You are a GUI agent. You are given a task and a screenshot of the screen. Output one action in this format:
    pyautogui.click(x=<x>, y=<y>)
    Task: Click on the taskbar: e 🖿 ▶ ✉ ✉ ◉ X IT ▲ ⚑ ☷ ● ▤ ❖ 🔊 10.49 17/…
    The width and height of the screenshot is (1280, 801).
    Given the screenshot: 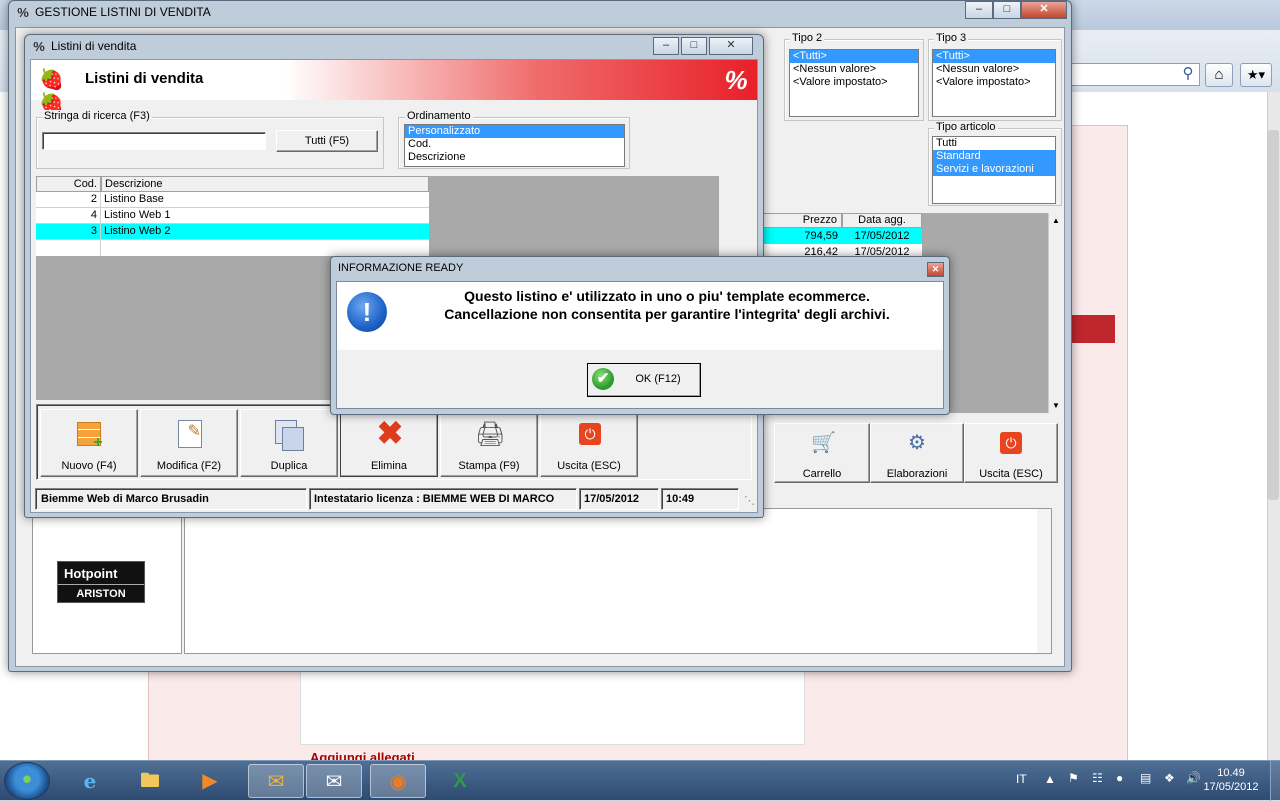 What is the action you would take?
    pyautogui.click(x=640, y=780)
    